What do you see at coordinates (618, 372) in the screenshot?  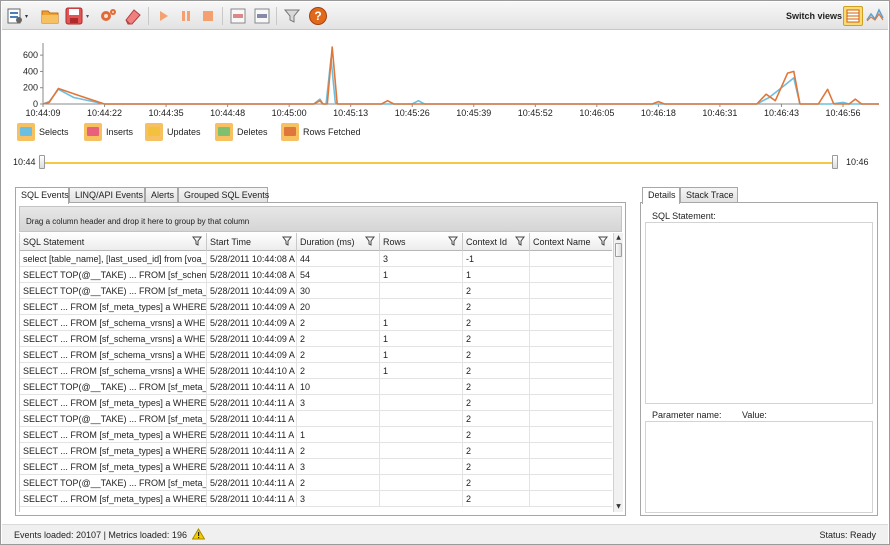 I see `grid-vertical-scrollbar: ▲ ▼` at bounding box center [618, 372].